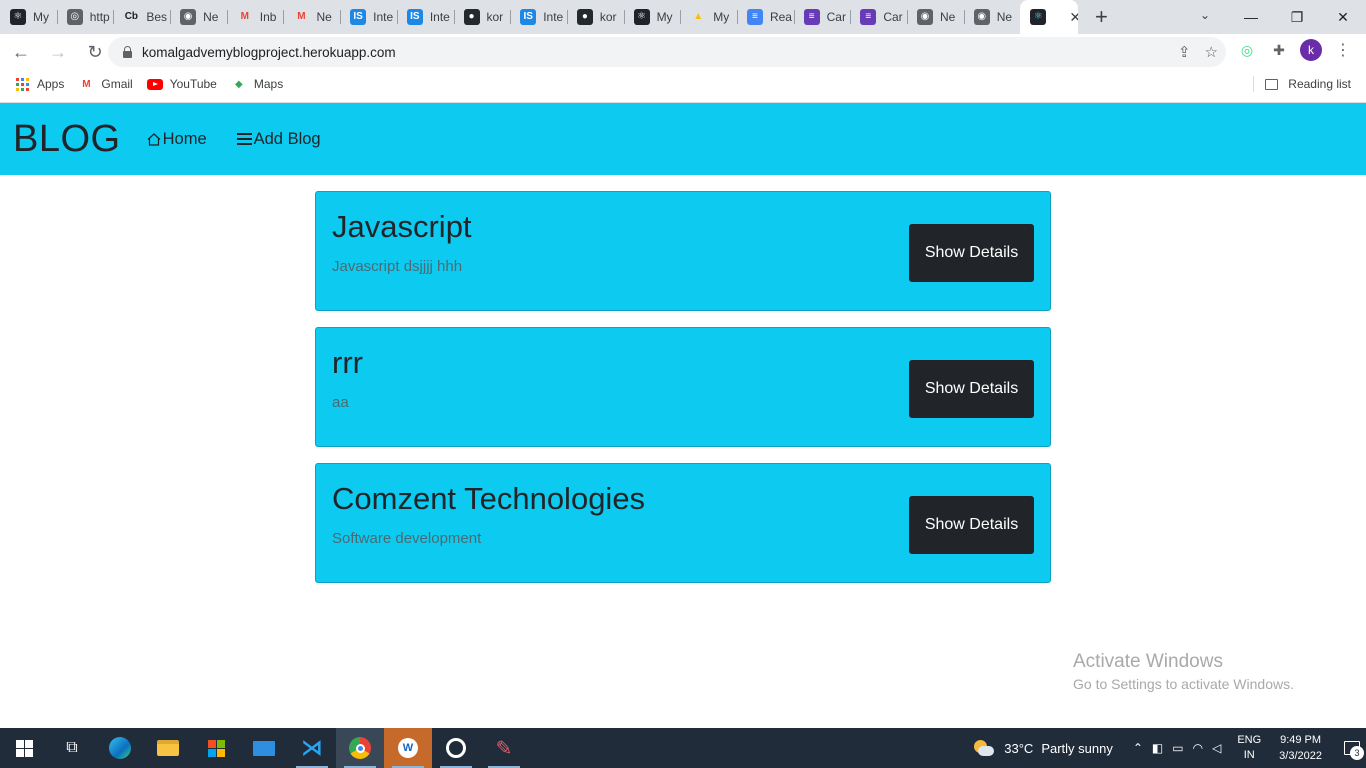  I want to click on bookmark-maps: ◆ Maps, so click(257, 84).